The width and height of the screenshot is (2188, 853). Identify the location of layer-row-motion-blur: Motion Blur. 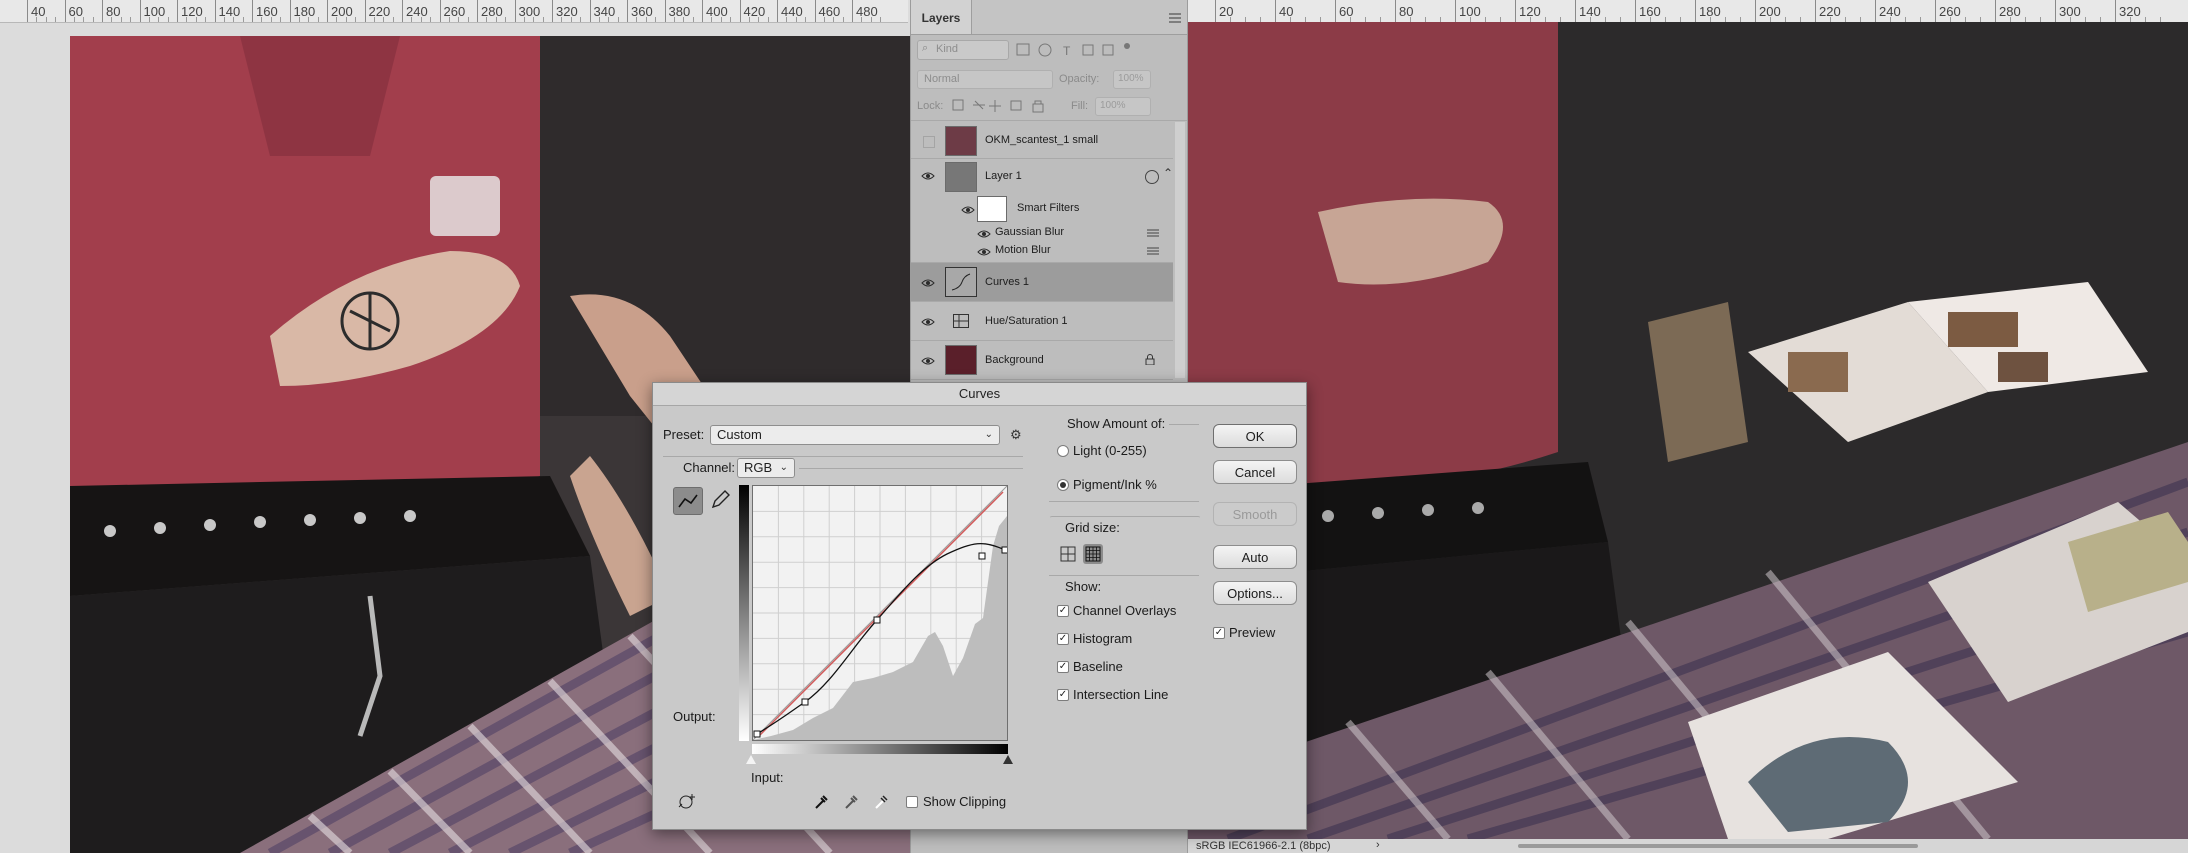
(1042, 252).